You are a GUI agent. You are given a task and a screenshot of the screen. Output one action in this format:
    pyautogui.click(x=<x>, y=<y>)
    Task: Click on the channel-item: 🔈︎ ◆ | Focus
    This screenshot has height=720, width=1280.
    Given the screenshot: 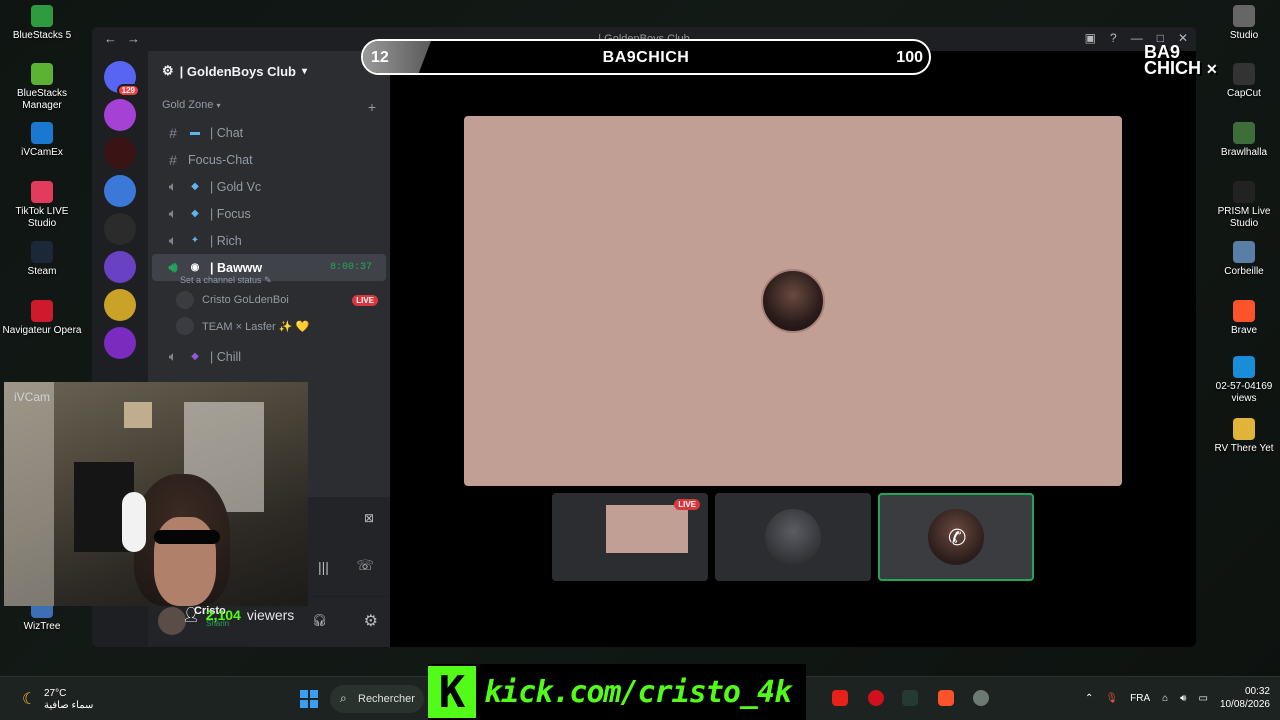 What is the action you would take?
    pyautogui.click(x=269, y=213)
    